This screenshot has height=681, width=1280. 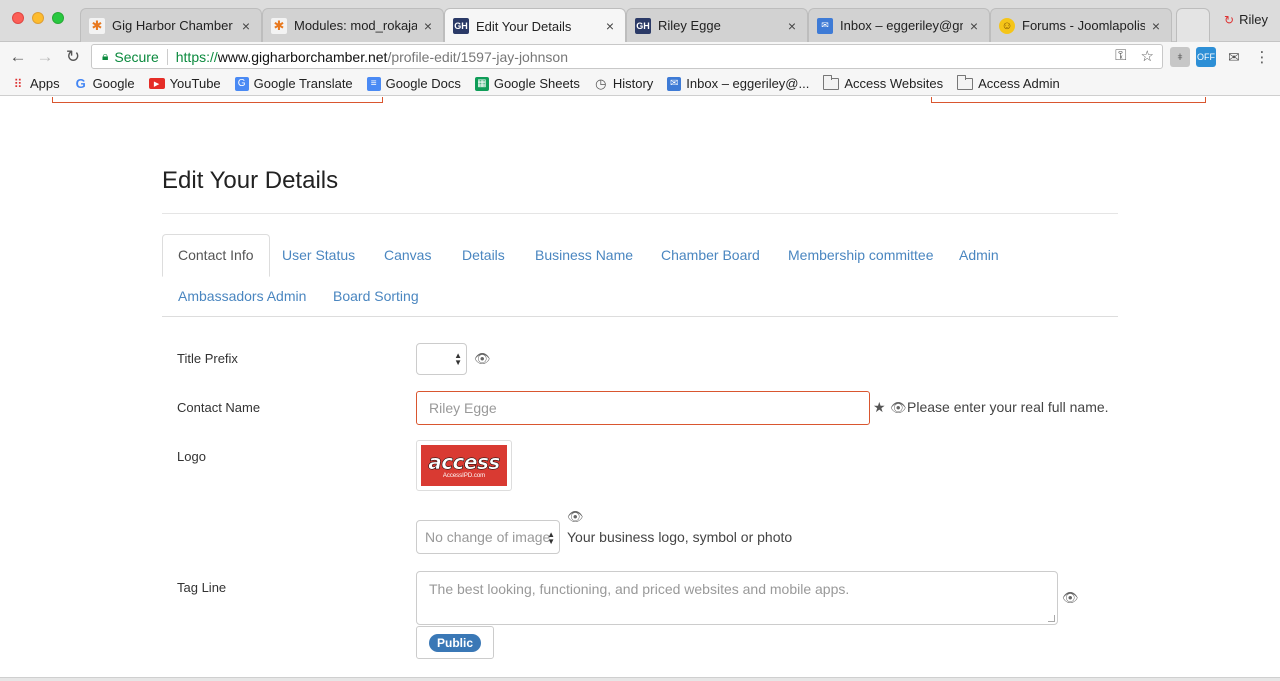 What do you see at coordinates (640, 316) in the screenshot?
I see `tabs-divider` at bounding box center [640, 316].